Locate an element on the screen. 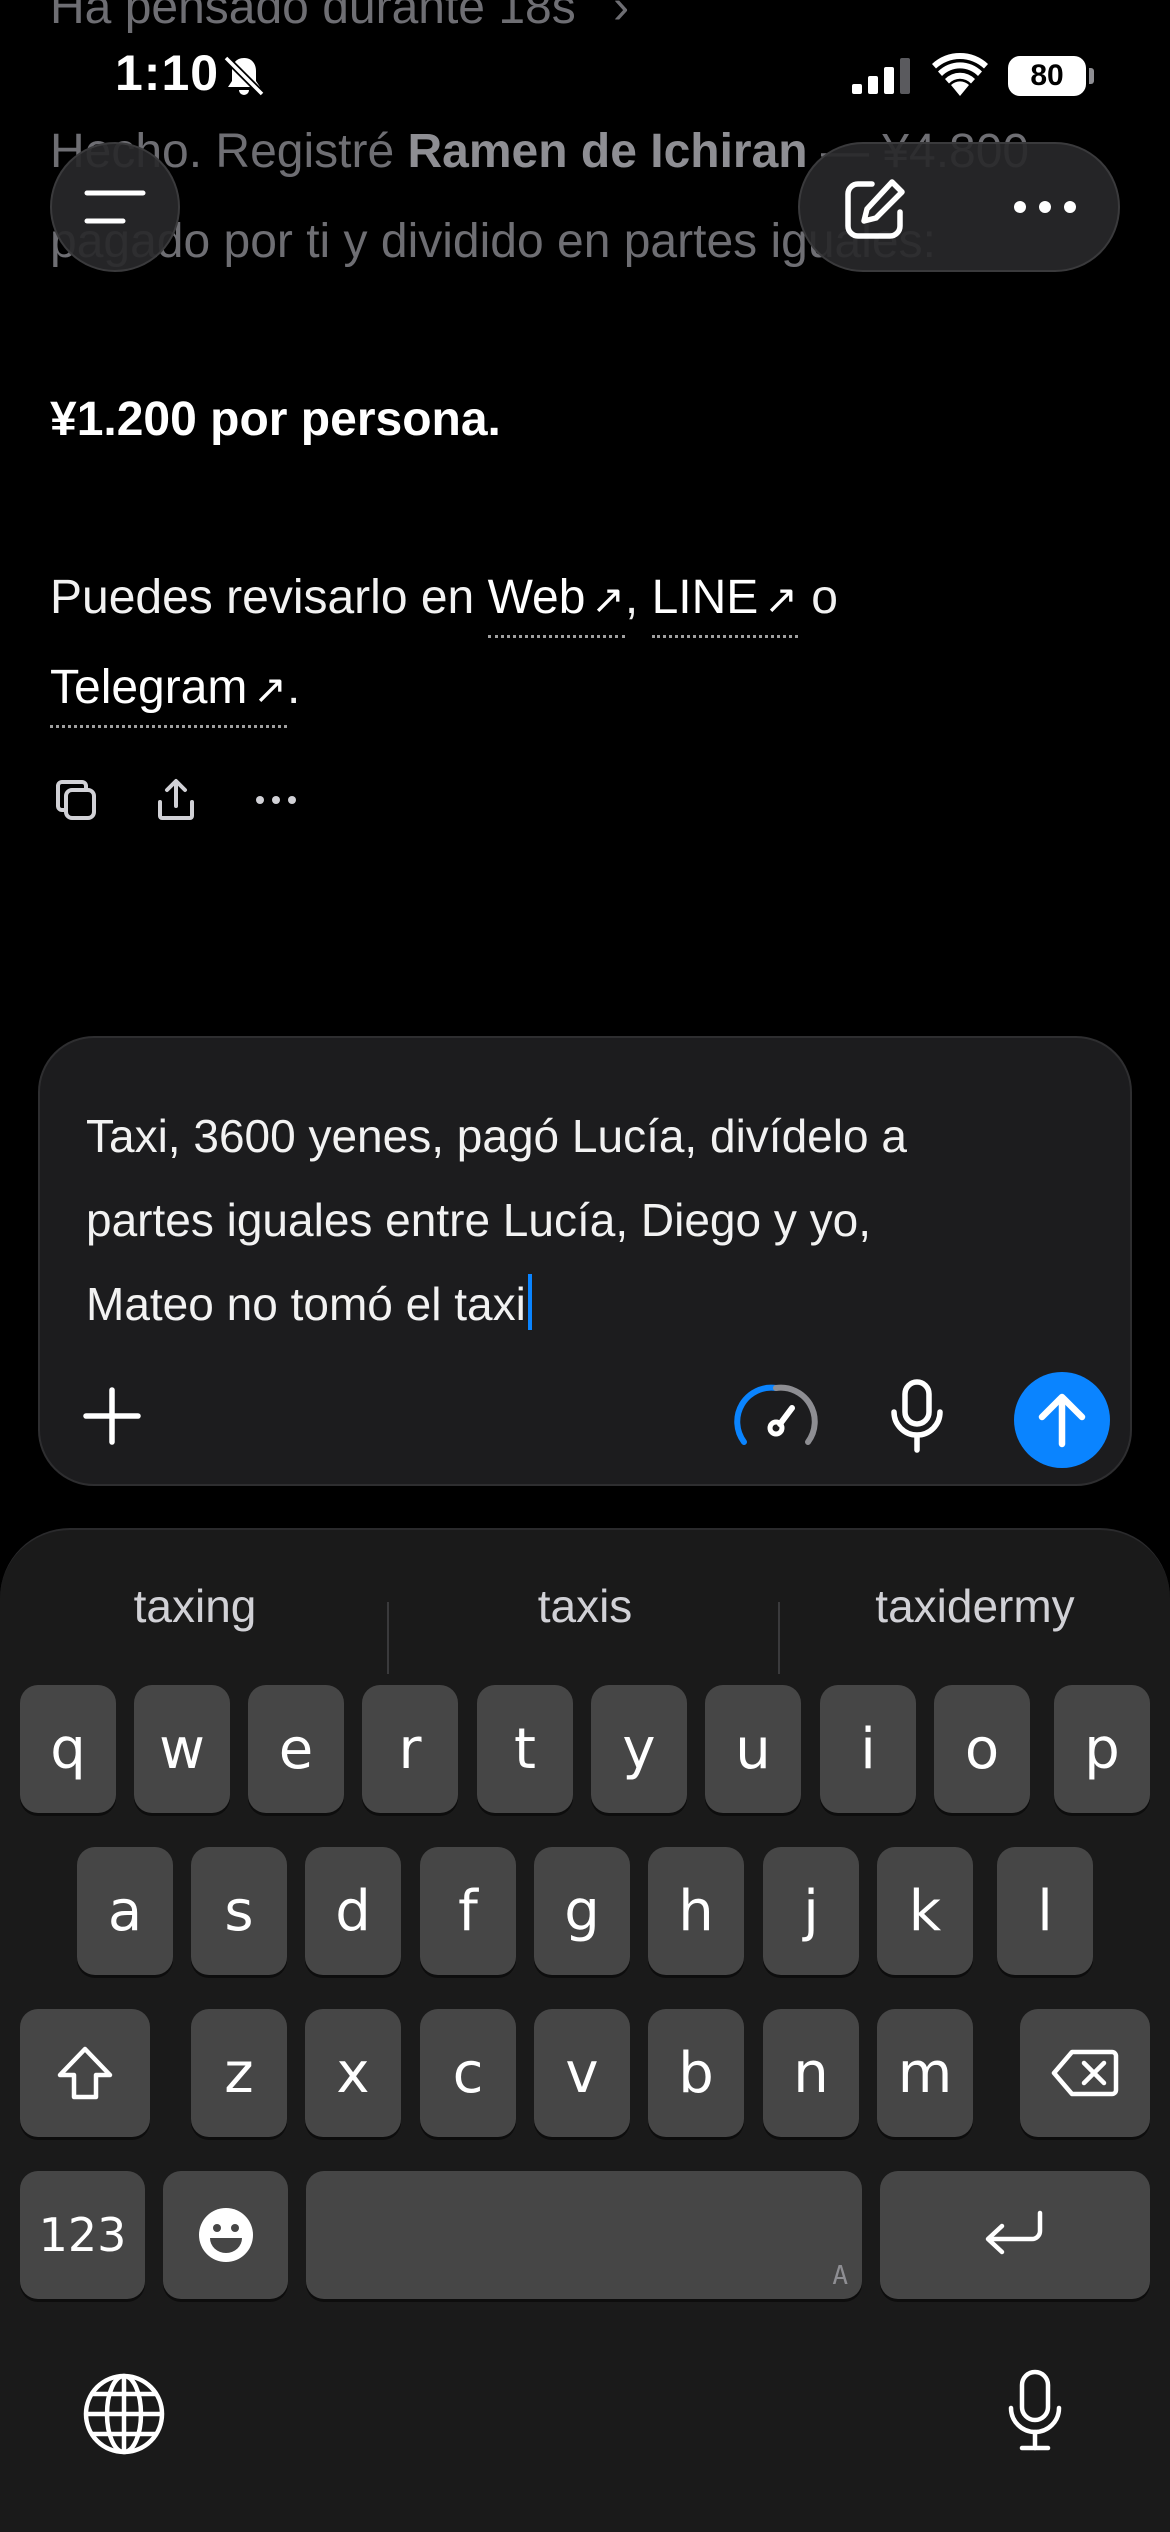 This screenshot has height=2532, width=1170. copy-icon is located at coordinates (76, 800).